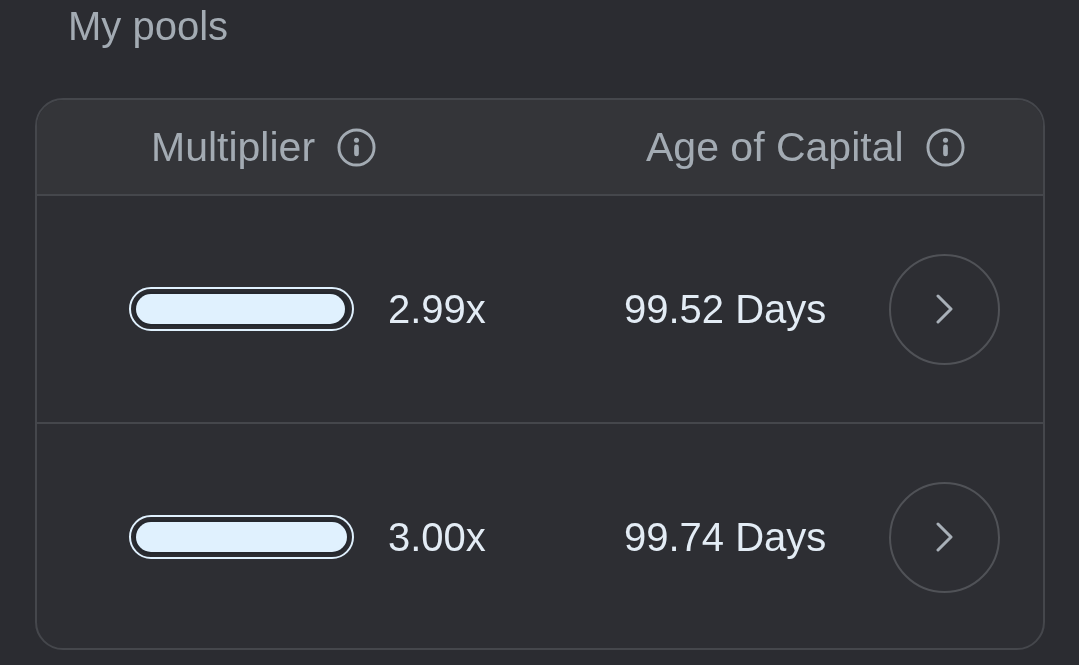 Image resolution: width=1079 pixels, height=665 pixels. Describe the element at coordinates (148, 26) in the screenshot. I see `section-title: My pools` at that location.